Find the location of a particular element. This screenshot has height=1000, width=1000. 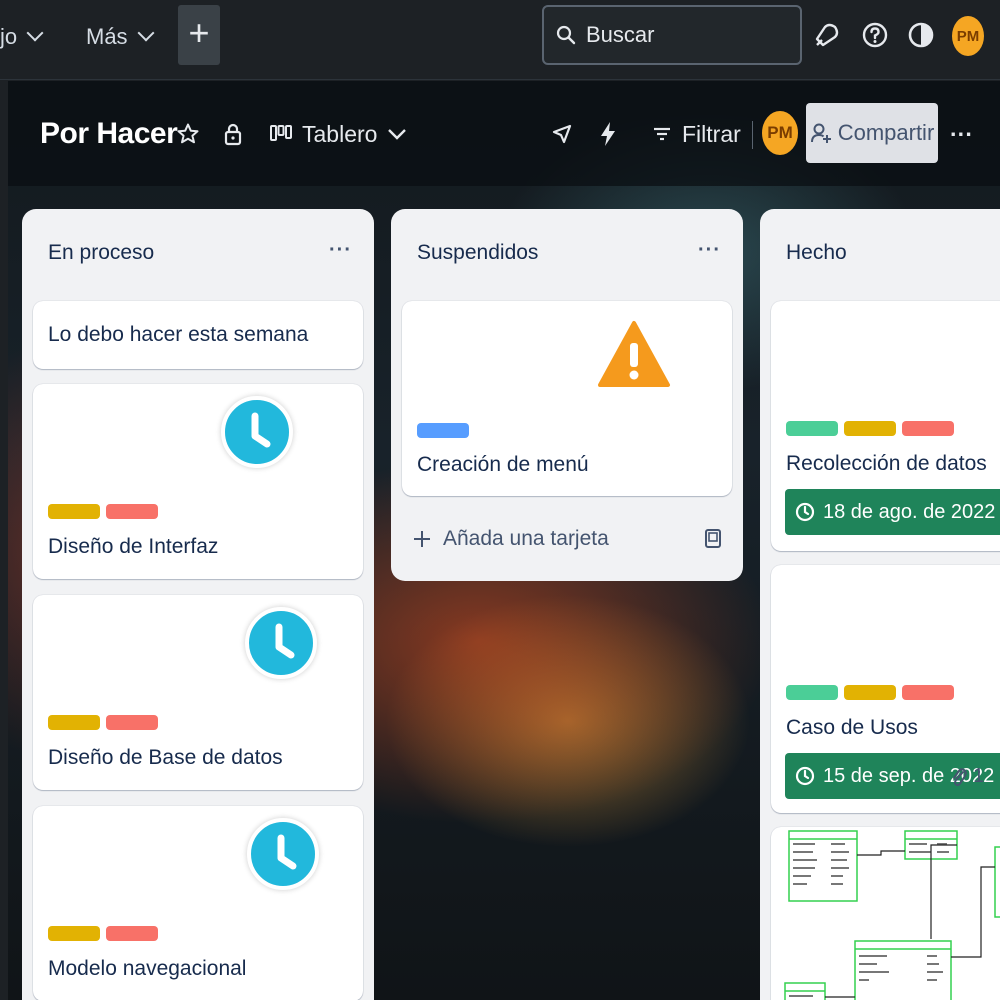

card: Modelo navegacional is located at coordinates (198, 903).